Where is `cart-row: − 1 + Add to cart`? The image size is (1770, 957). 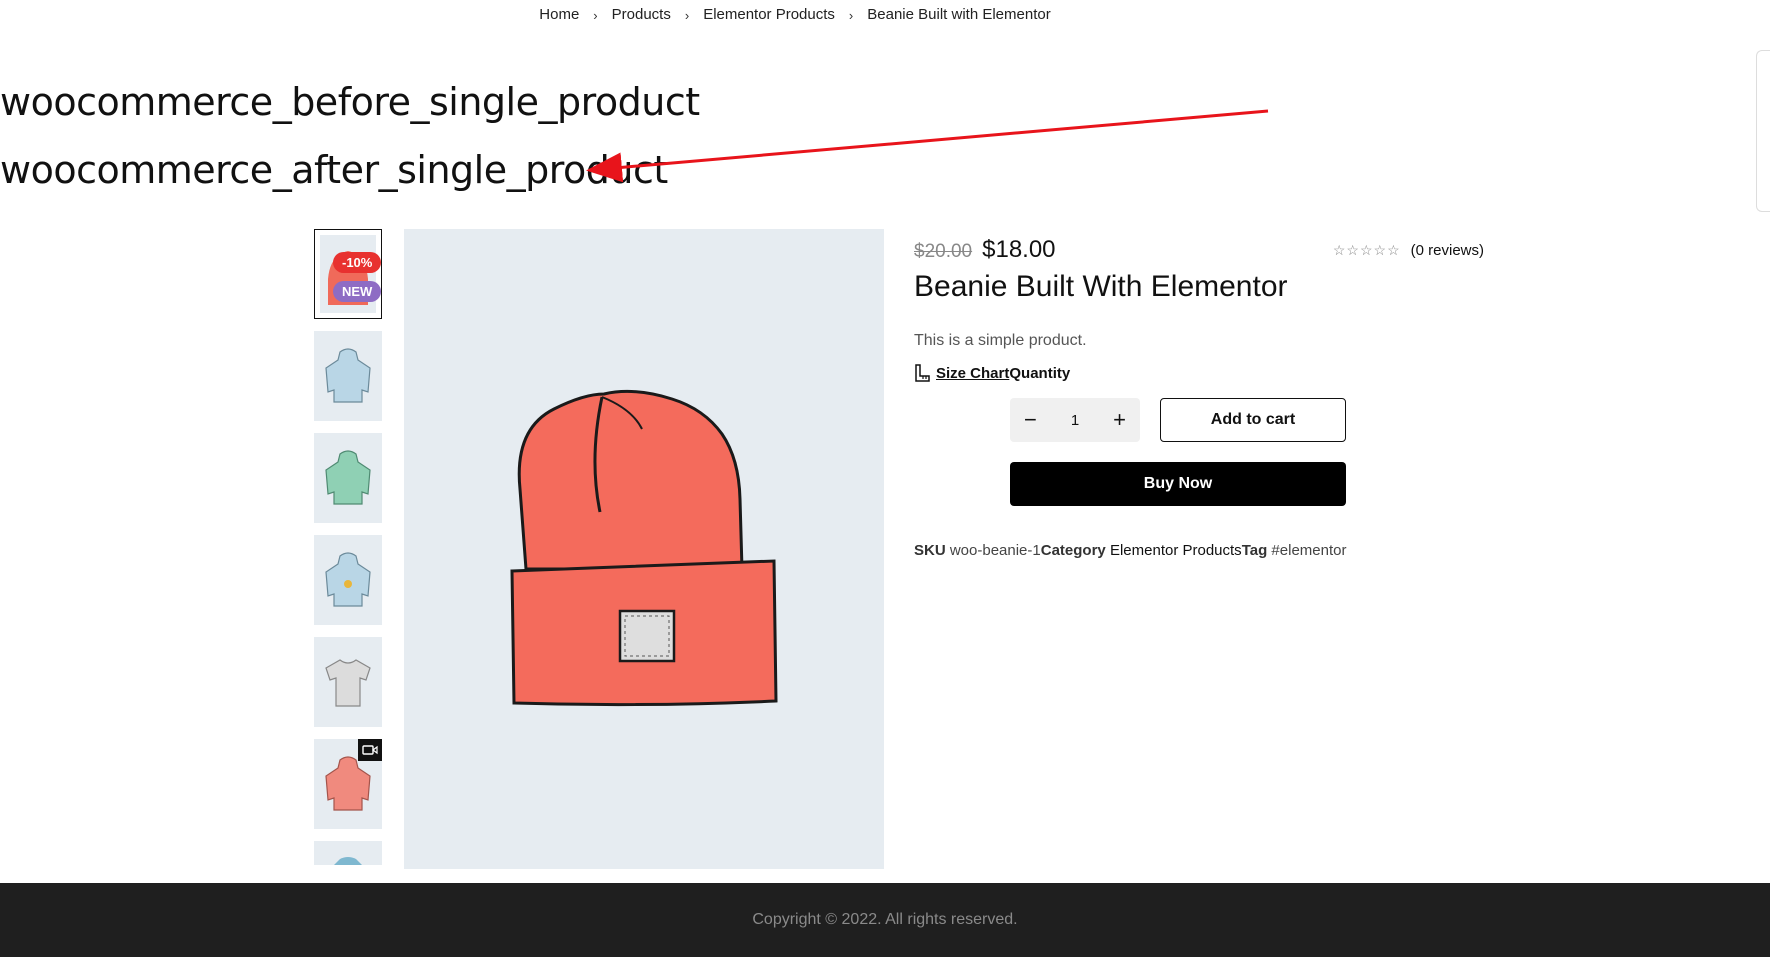 cart-row: − 1 + Add to cart is located at coordinates (1247, 420).